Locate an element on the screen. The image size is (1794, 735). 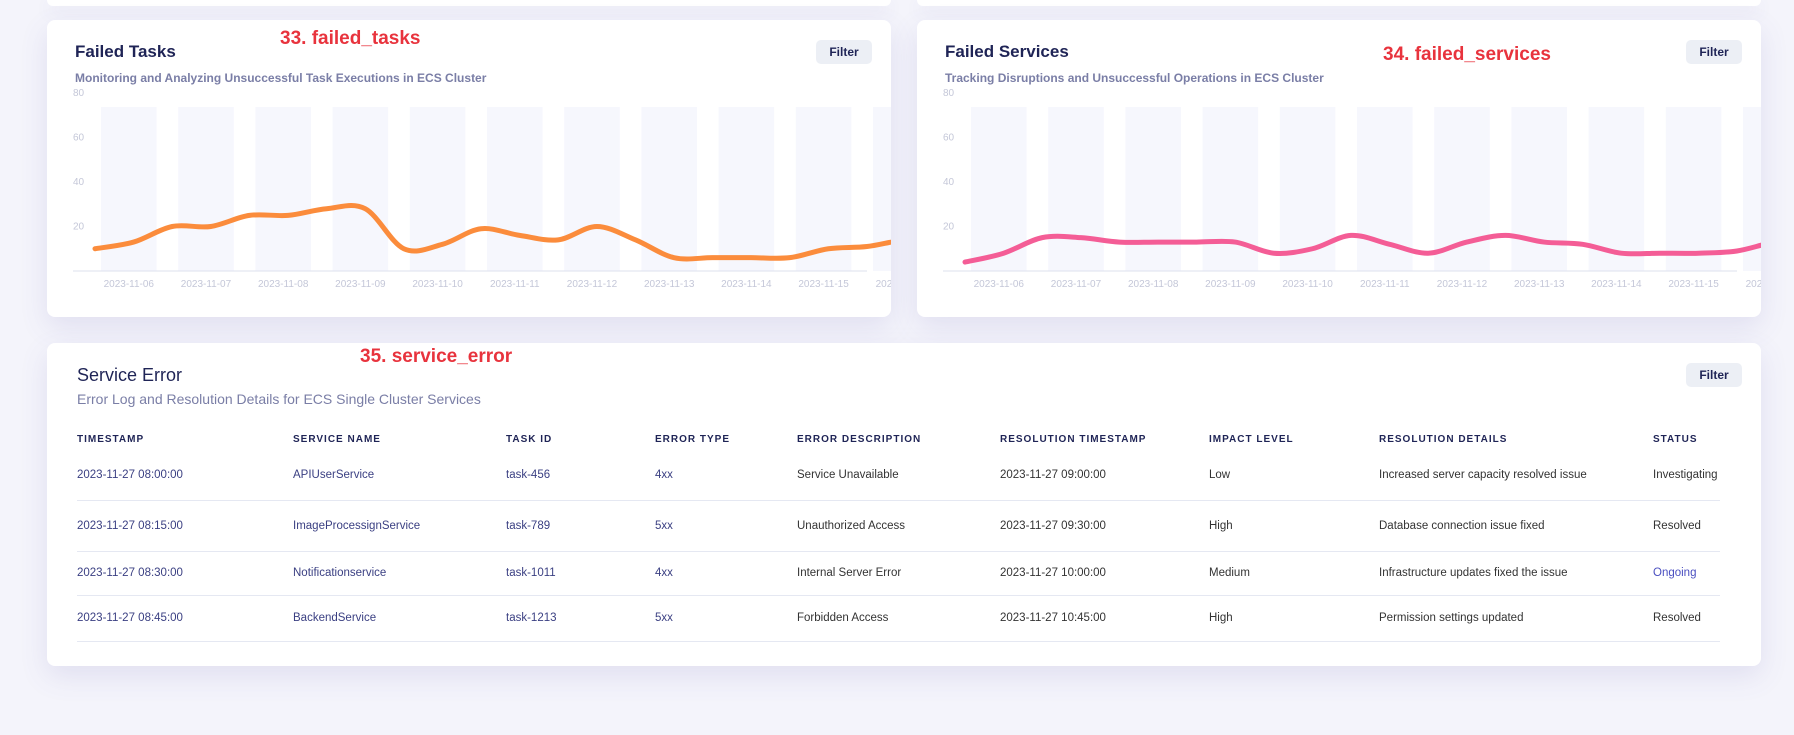
y-tick-label: 40 is located at coordinates (79, 182).